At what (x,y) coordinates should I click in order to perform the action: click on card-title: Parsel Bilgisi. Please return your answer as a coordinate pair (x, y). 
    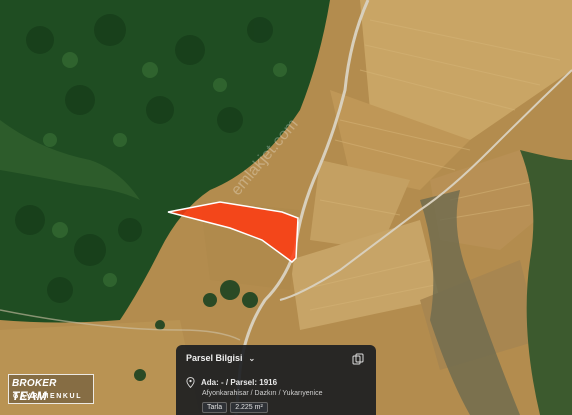
    Looking at the image, I should click on (214, 358).